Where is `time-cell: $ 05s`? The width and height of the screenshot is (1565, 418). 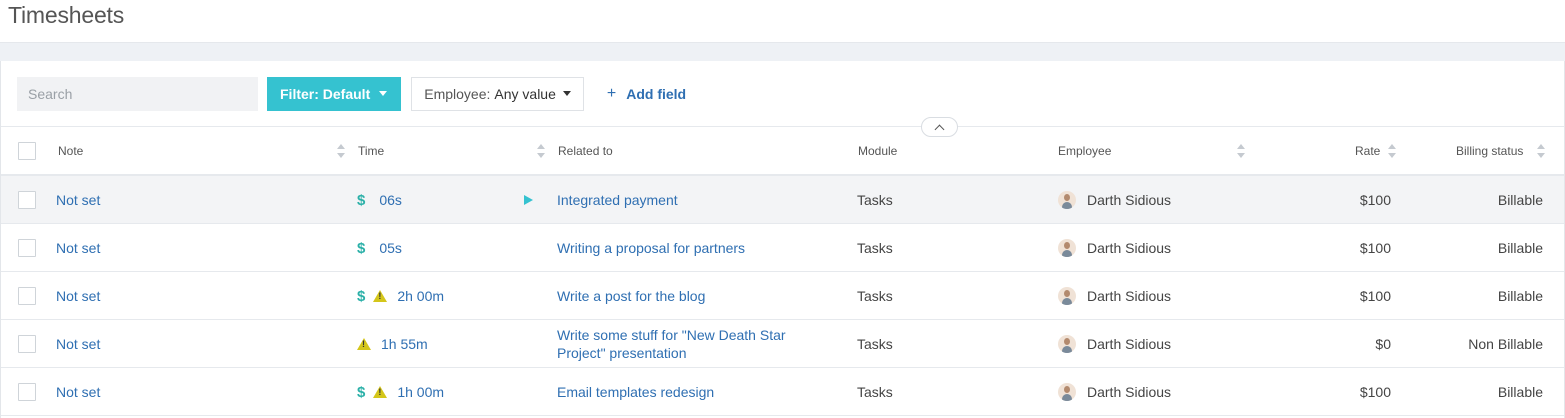 time-cell: $ 05s is located at coordinates (379, 248).